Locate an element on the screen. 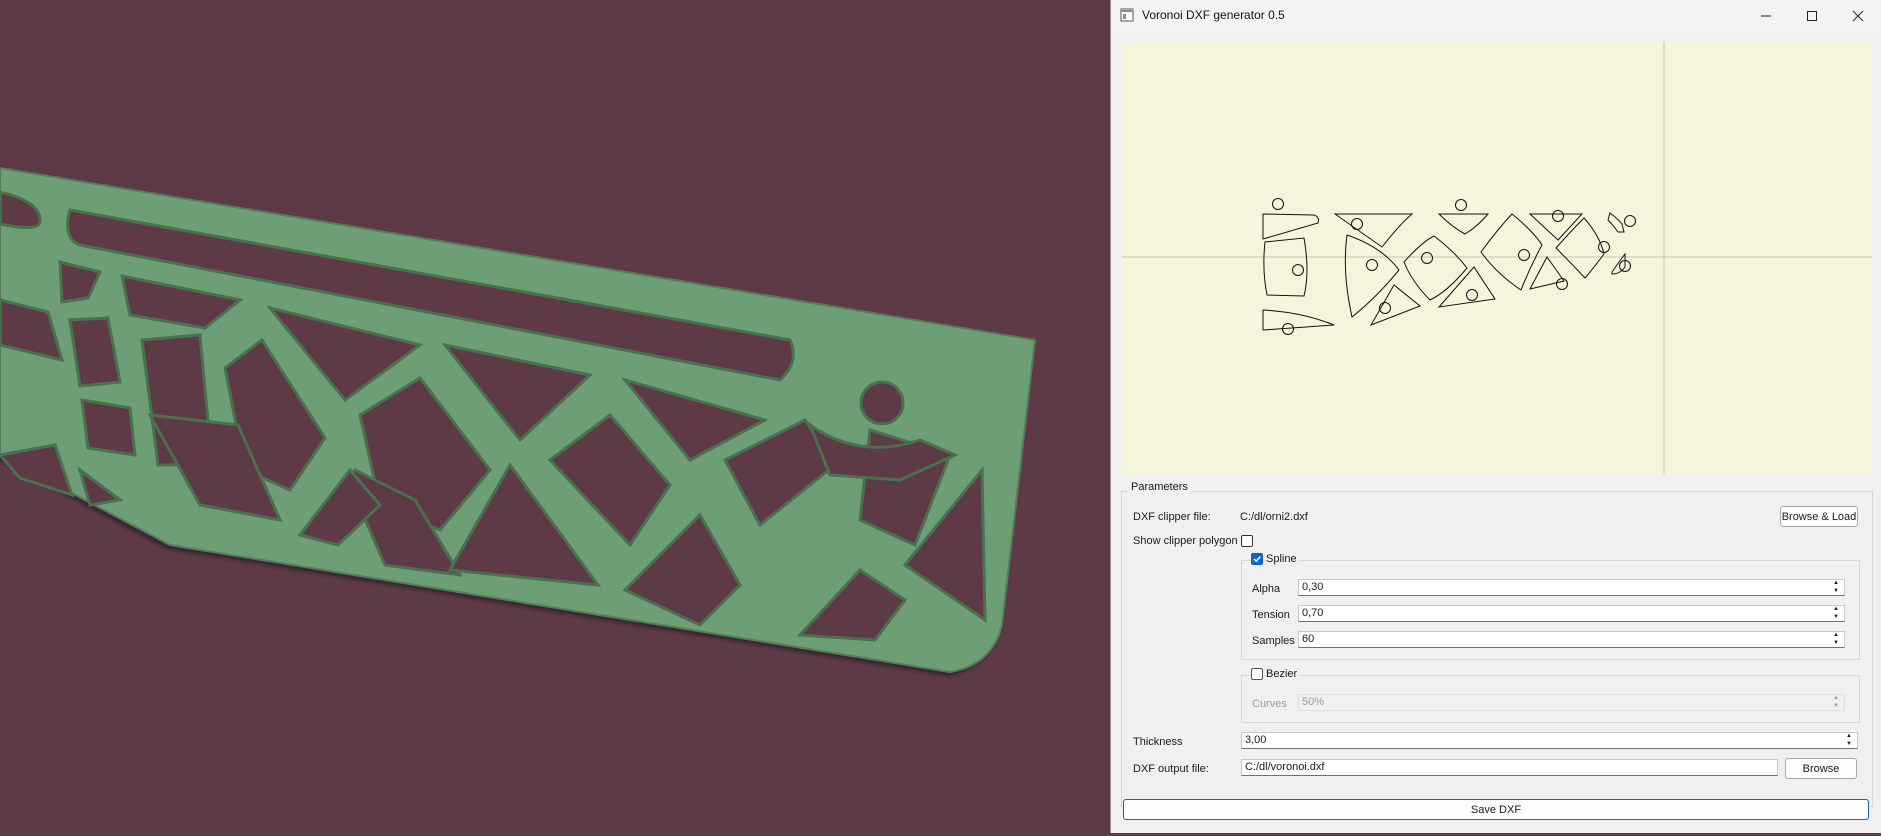  spline-checkbox is located at coordinates (1257, 559).